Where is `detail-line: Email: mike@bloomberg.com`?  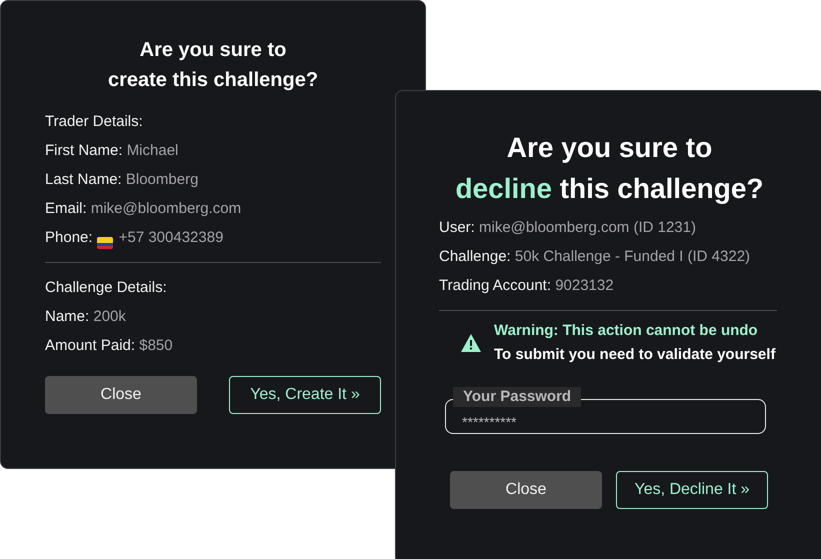
detail-line: Email: mike@bloomberg.com is located at coordinates (143, 209).